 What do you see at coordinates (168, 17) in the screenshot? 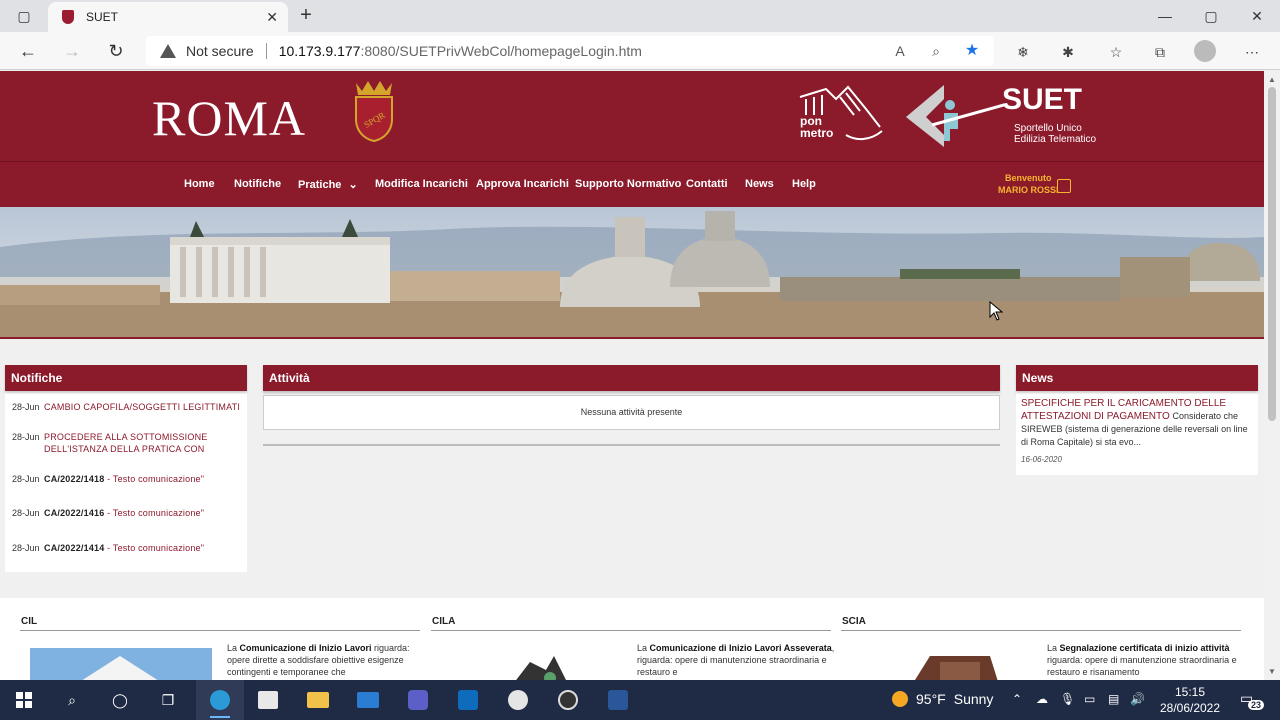
I see `browser-tab: SUET ✕` at bounding box center [168, 17].